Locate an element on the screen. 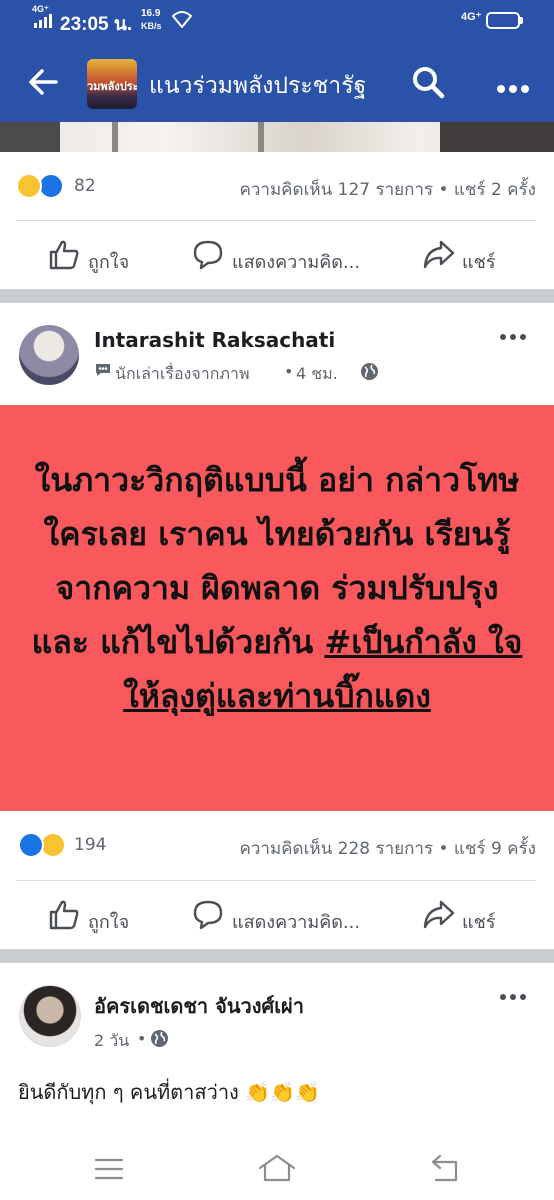 This screenshot has width=554, height=1200. search-icon is located at coordinates (428, 84).